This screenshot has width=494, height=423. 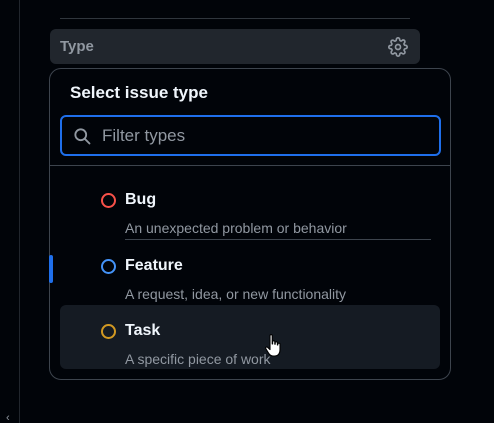 I want to click on issue-type-option-bug: Bug An unexpected problem or behavior, so click(x=250, y=206).